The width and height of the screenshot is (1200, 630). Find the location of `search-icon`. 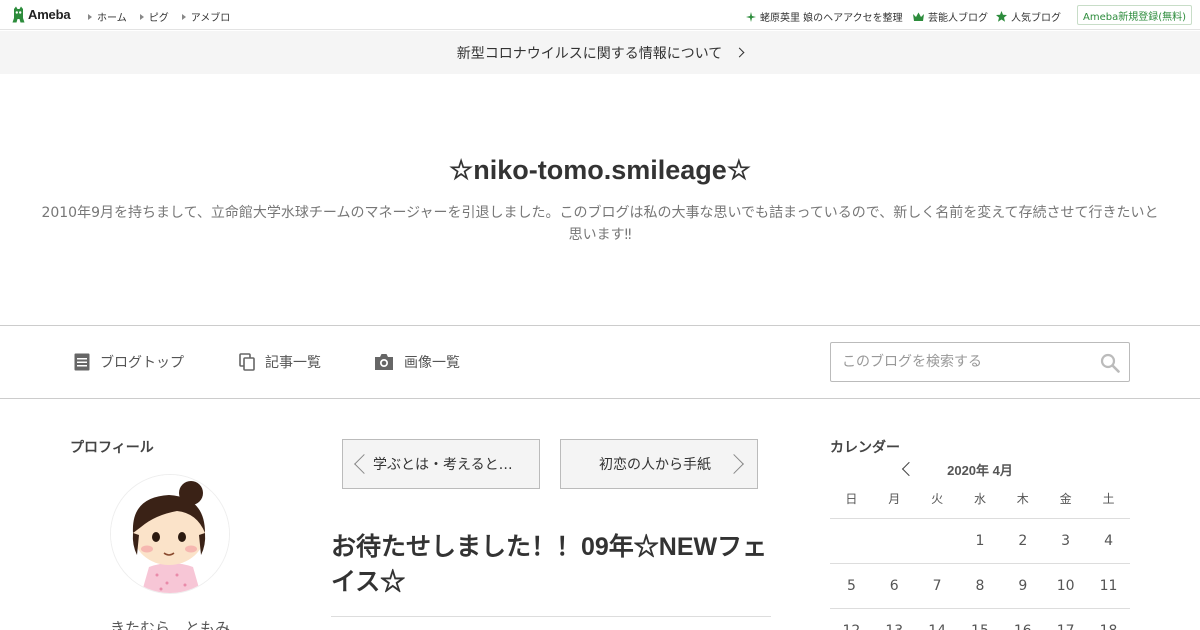

search-icon is located at coordinates (1110, 363).